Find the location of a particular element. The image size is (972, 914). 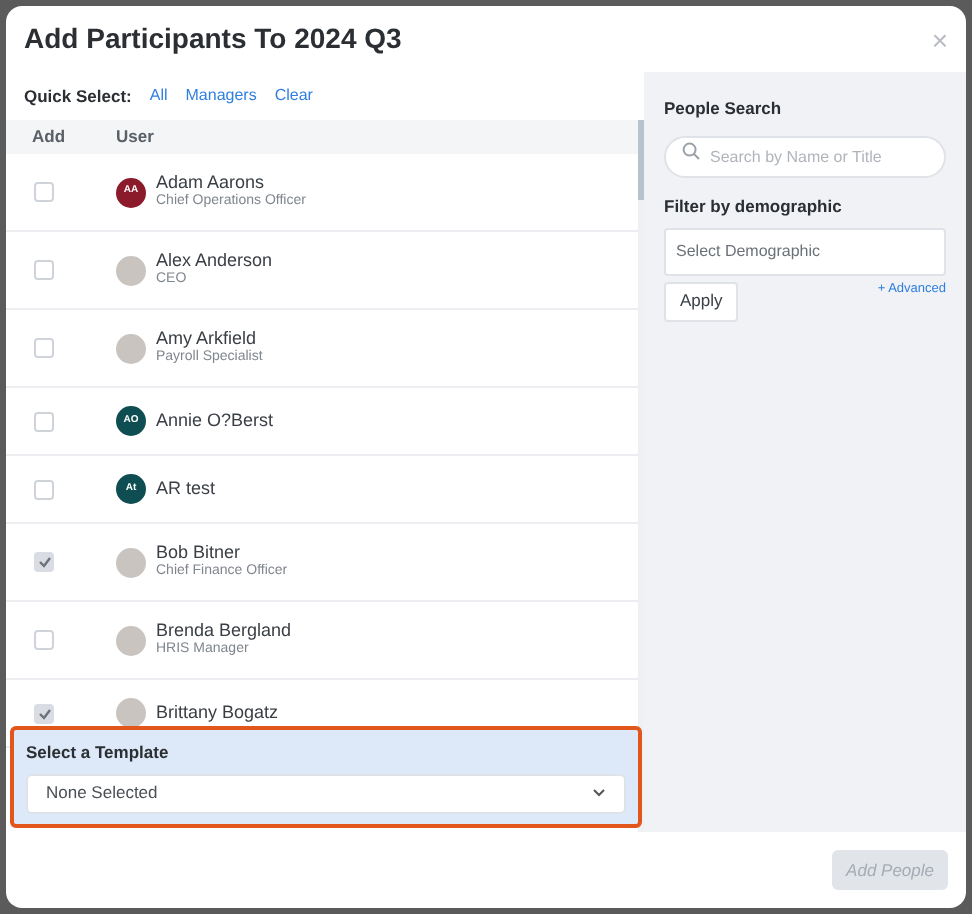

search-label: People Search is located at coordinates (724, 109).